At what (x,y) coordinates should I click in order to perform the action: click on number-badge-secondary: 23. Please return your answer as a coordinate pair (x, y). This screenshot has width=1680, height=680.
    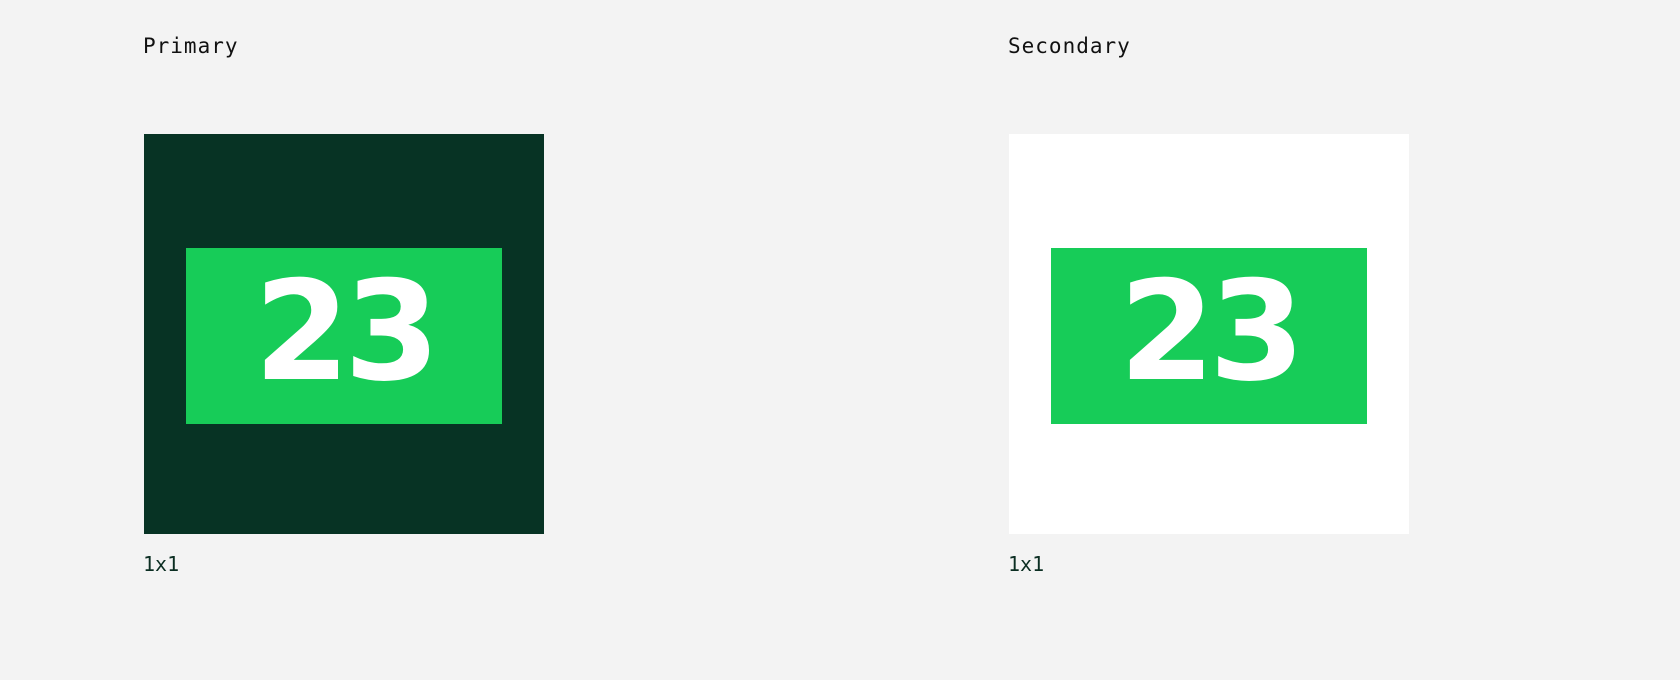
    Looking at the image, I should click on (1209, 336).